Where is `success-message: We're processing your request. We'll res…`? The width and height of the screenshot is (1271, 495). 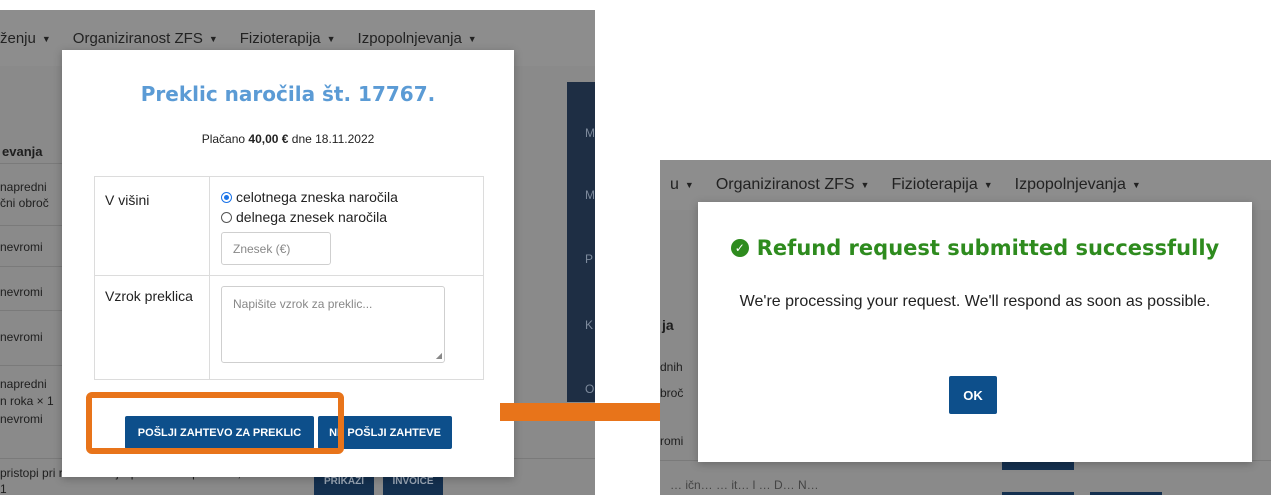 success-message: We're processing your request. We'll res… is located at coordinates (975, 301).